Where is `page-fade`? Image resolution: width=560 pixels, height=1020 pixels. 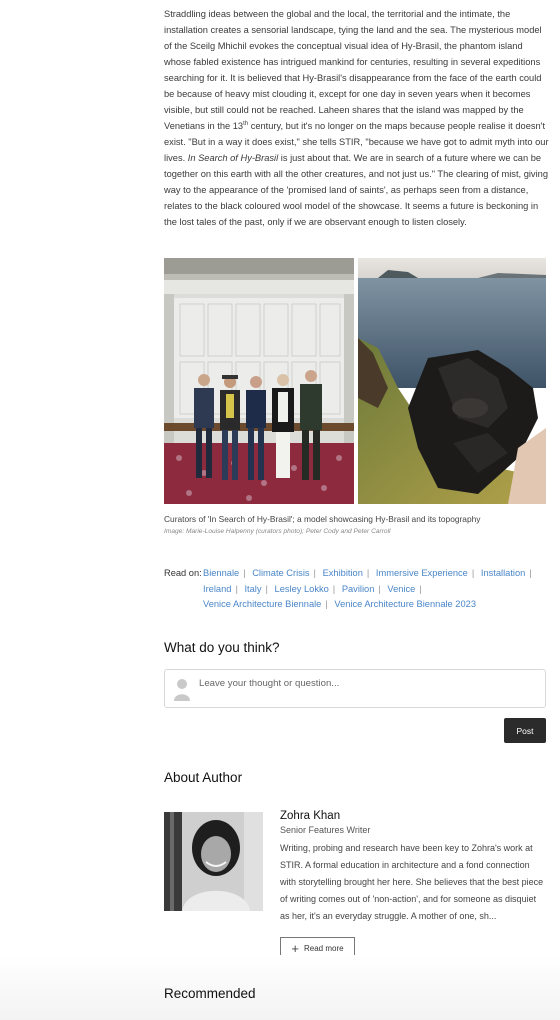
page-fade is located at coordinates (280, 987).